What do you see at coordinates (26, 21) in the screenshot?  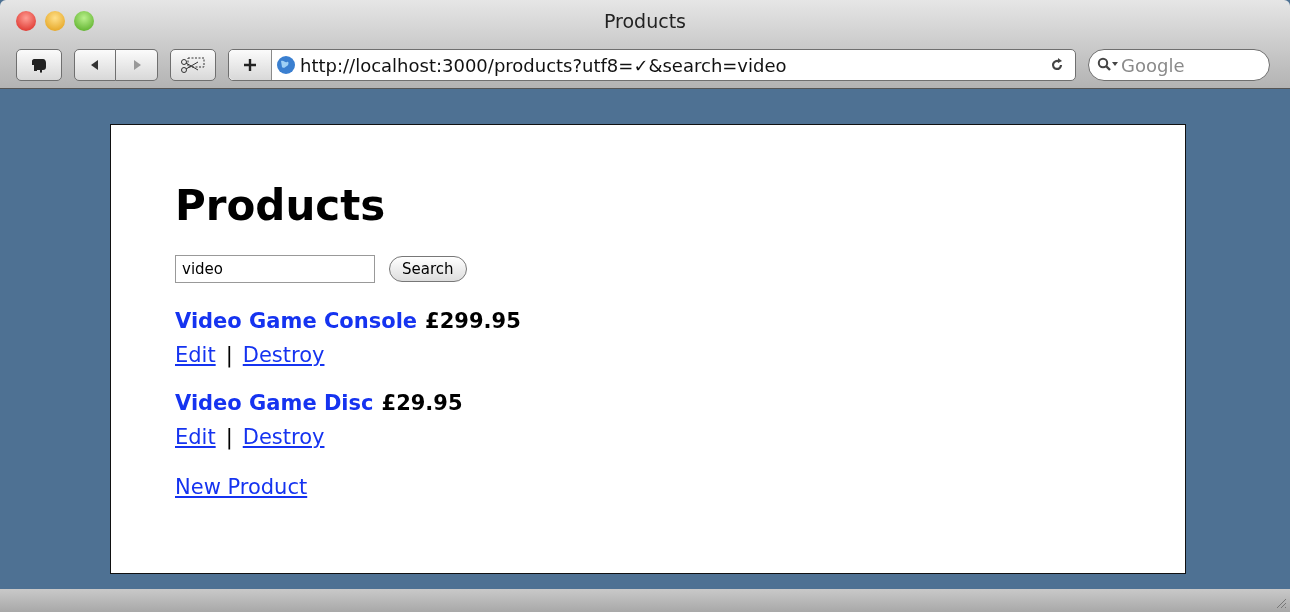 I see `close-button` at bounding box center [26, 21].